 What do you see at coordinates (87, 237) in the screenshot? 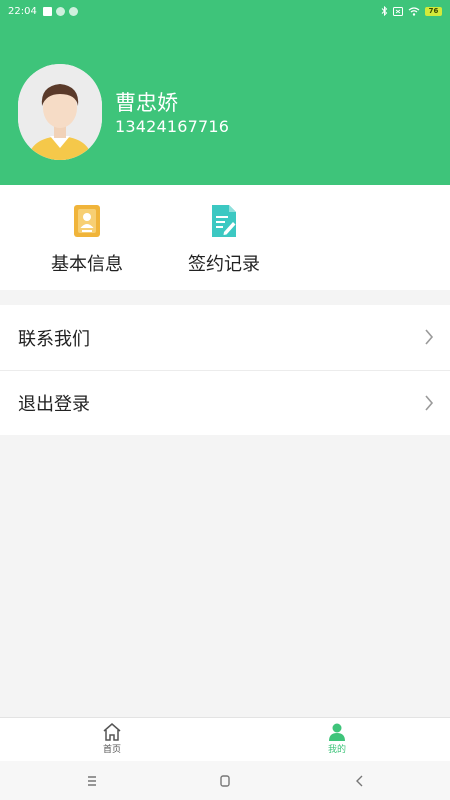
I see `basic-info-button: 基本信息` at bounding box center [87, 237].